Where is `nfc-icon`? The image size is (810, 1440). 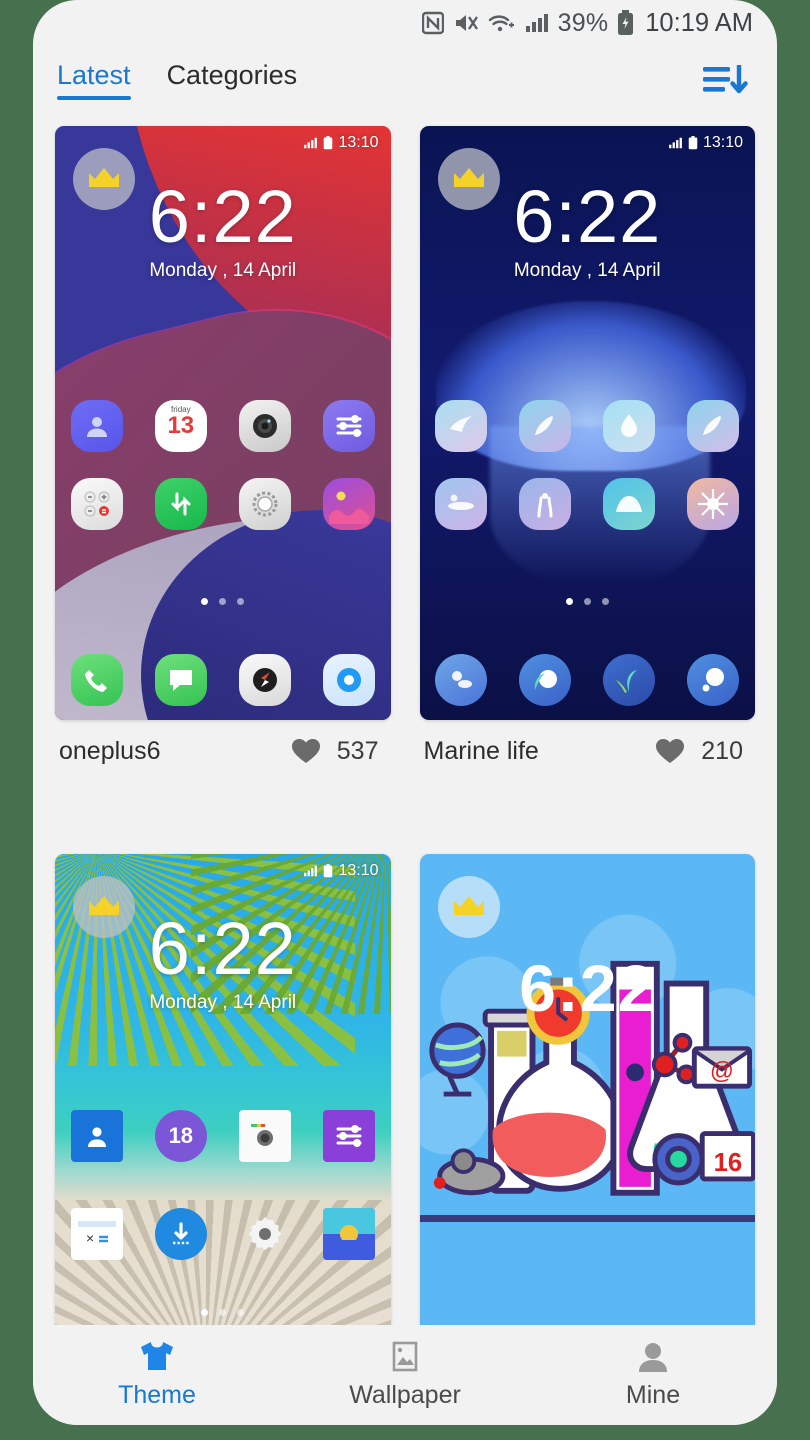 nfc-icon is located at coordinates (432, 23).